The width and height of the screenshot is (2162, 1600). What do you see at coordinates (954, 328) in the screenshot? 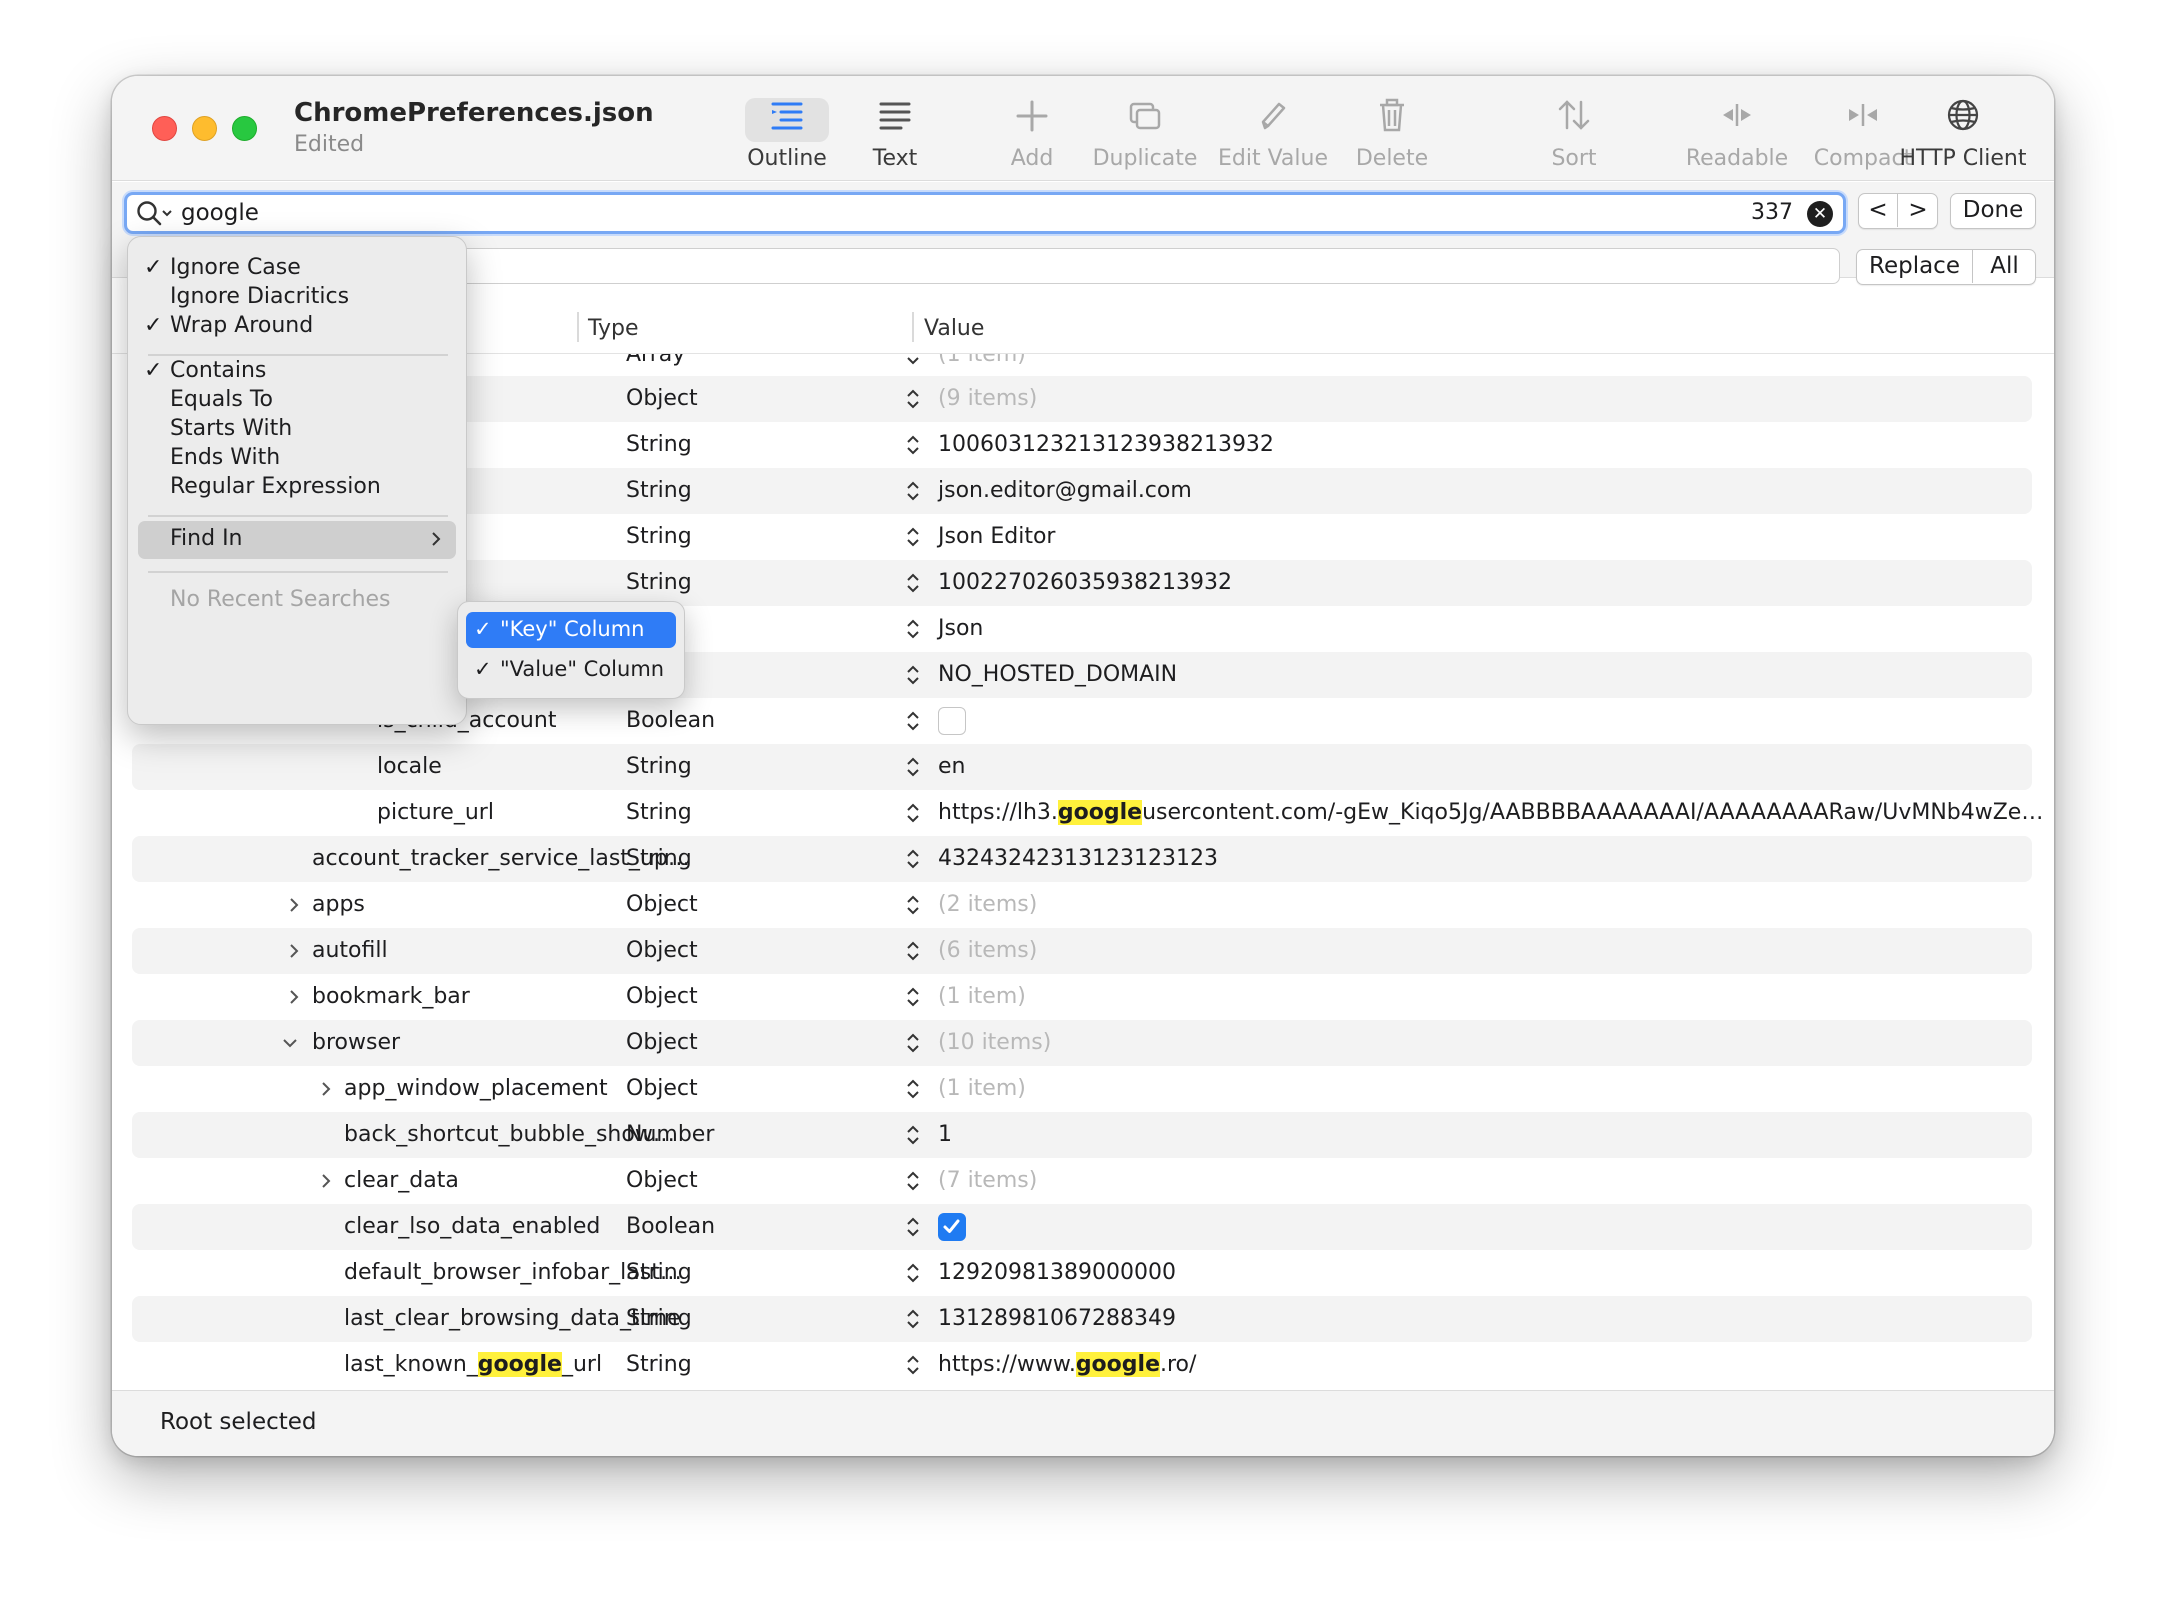
I see `value-column-header: Value` at bounding box center [954, 328].